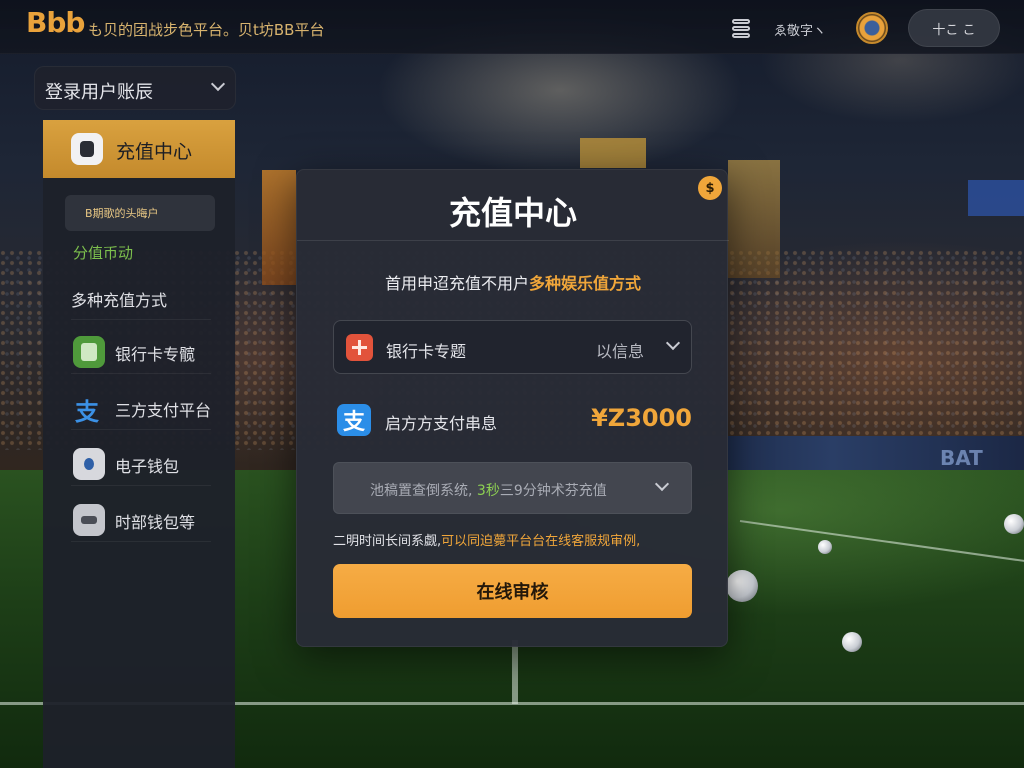 The height and width of the screenshot is (768, 1024). Describe the element at coordinates (89, 464) in the screenshot. I see `wallet-icon` at that location.